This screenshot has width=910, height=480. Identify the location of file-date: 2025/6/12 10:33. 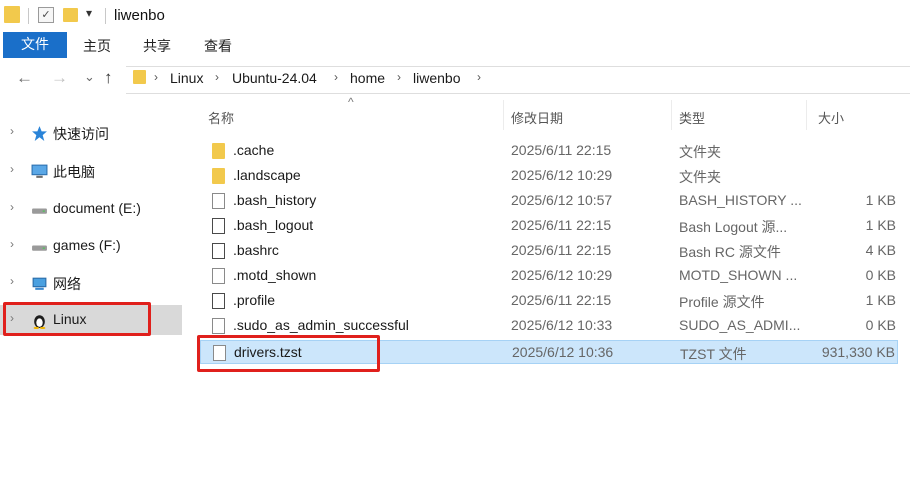
(562, 325).